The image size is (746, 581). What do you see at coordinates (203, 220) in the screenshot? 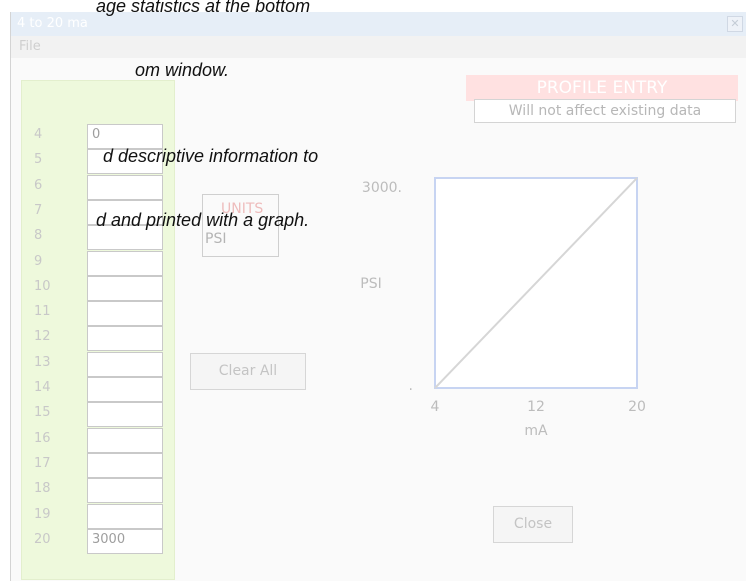
I see `doc-line-4: d and printed with a graph.` at bounding box center [203, 220].